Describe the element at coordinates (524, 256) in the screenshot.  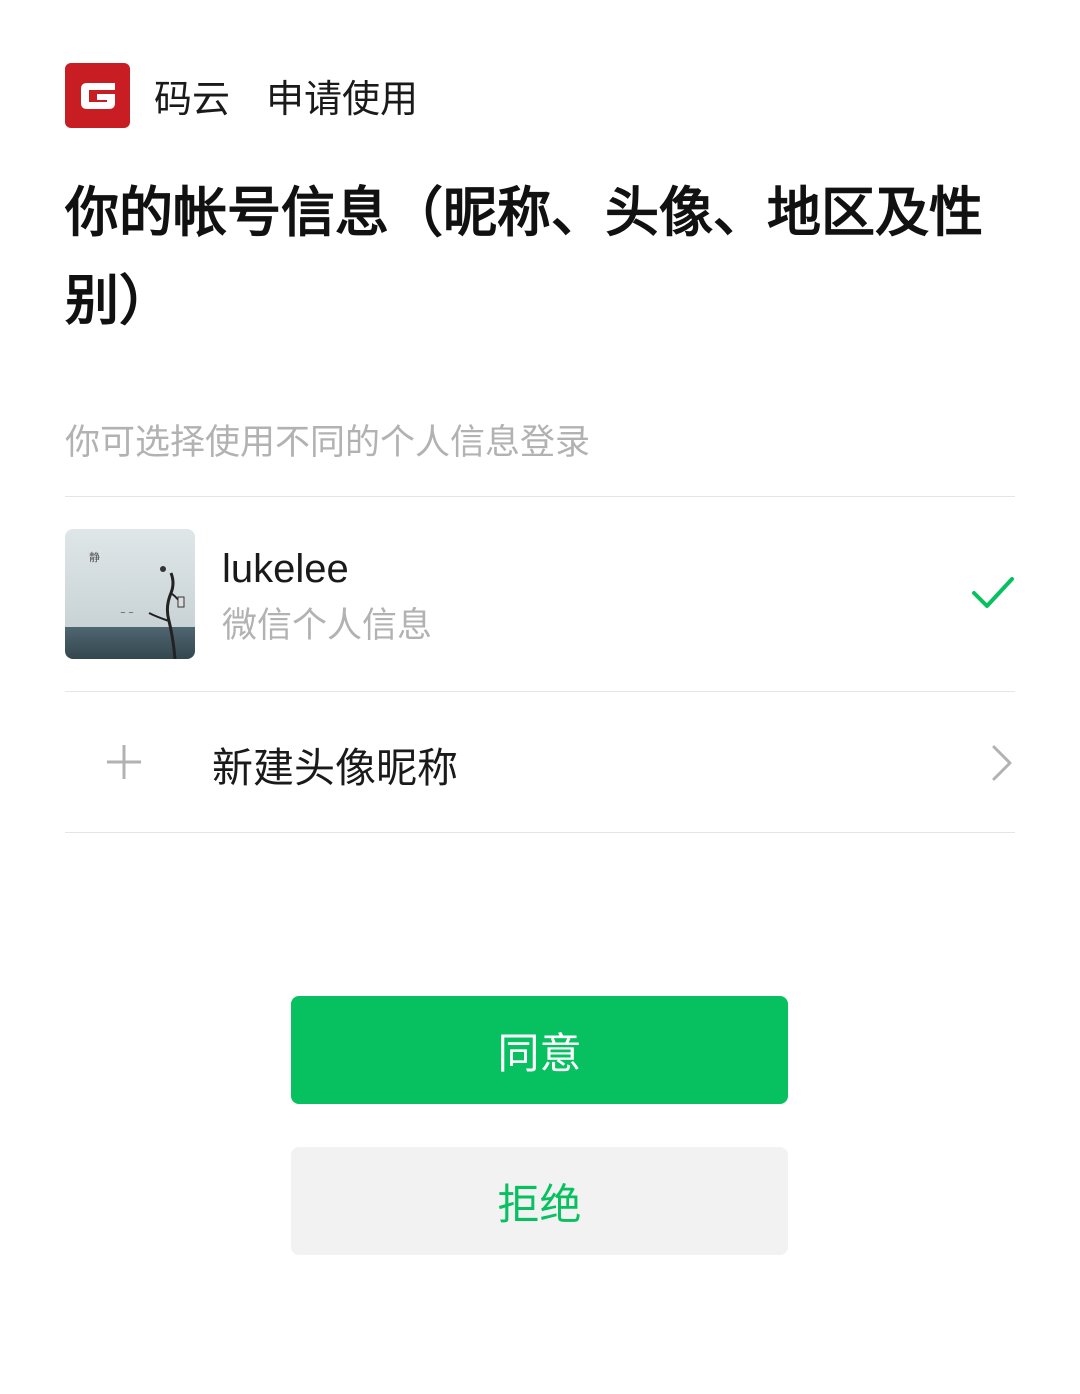
I see `page-title: 你的帐号信息（昵称、头像、地区及性别）` at that location.